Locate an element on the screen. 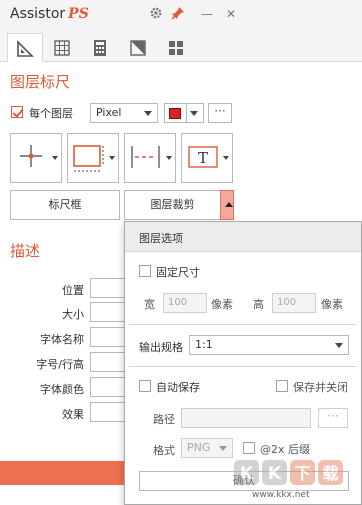 This screenshot has width=362, height=505. title-bar: Assistor PS — ✕ is located at coordinates (181, 15).